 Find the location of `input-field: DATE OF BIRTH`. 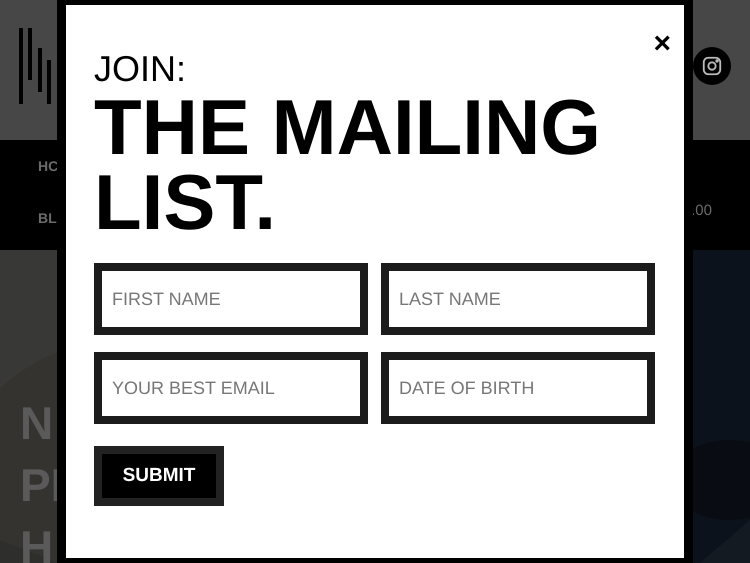

input-field: DATE OF BIRTH is located at coordinates (518, 388).